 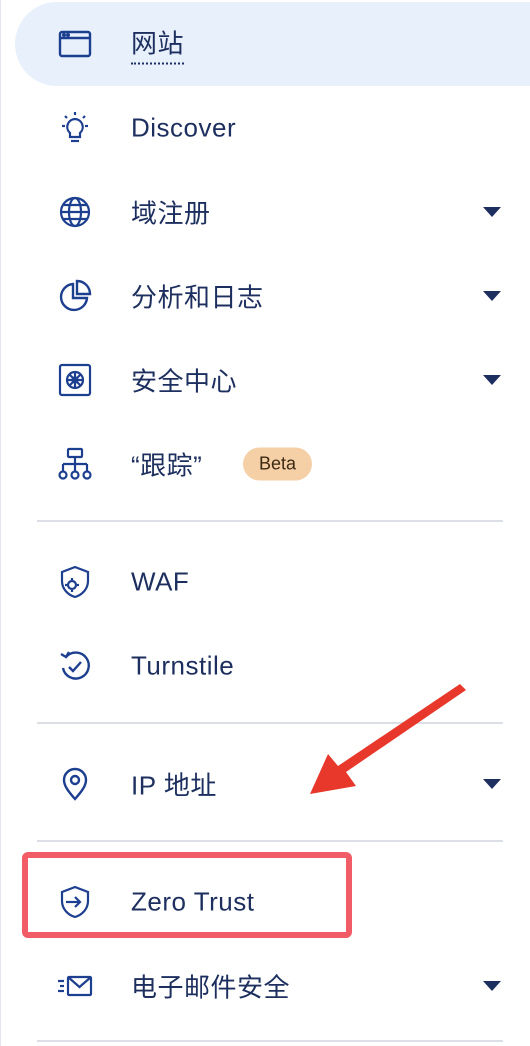 I want to click on sidebar-item-discover: Discover, so click(x=272, y=128).